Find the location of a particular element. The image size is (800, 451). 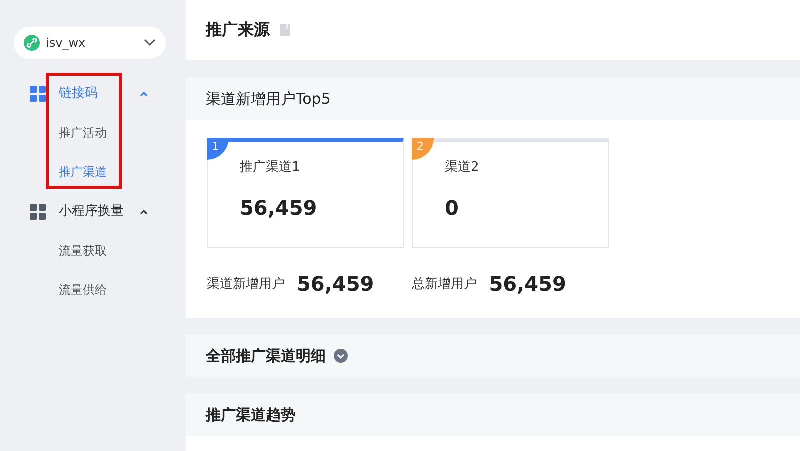

menu-item: 流量获取 is located at coordinates (83, 251).